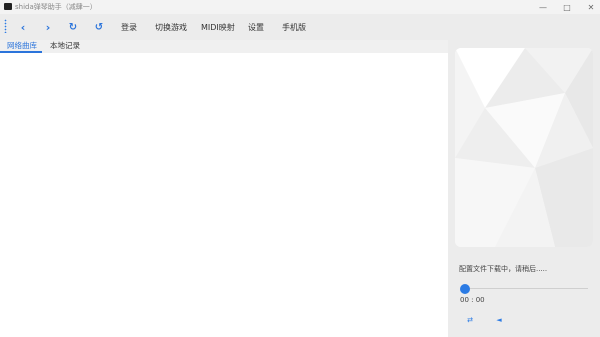  Describe the element at coordinates (171, 27) in the screenshot. I see `menu-switch-game: 切换游戏` at that location.